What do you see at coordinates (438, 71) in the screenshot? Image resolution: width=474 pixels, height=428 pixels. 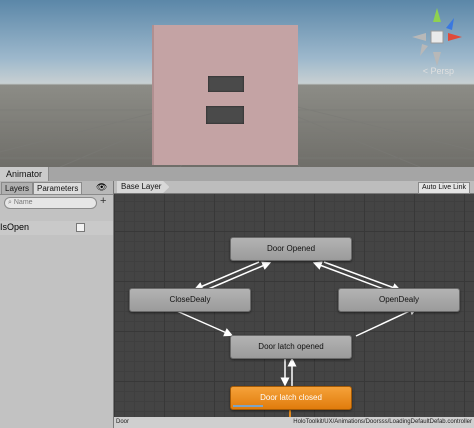 I see `persp-label: < Persp` at bounding box center [438, 71].